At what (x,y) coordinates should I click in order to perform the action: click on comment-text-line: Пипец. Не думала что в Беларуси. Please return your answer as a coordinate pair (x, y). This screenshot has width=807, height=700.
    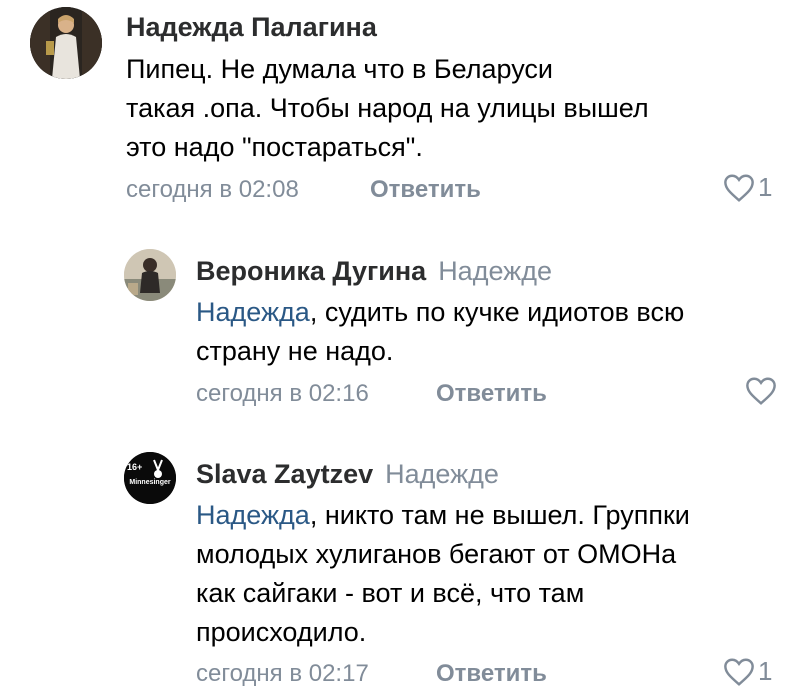
    Looking at the image, I should click on (340, 69).